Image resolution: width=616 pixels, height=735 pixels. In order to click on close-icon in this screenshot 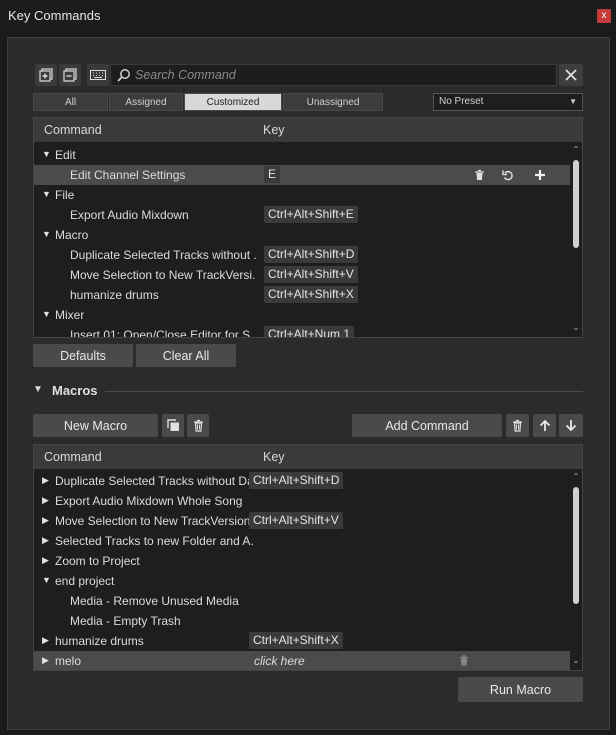, I will do `click(571, 75)`.